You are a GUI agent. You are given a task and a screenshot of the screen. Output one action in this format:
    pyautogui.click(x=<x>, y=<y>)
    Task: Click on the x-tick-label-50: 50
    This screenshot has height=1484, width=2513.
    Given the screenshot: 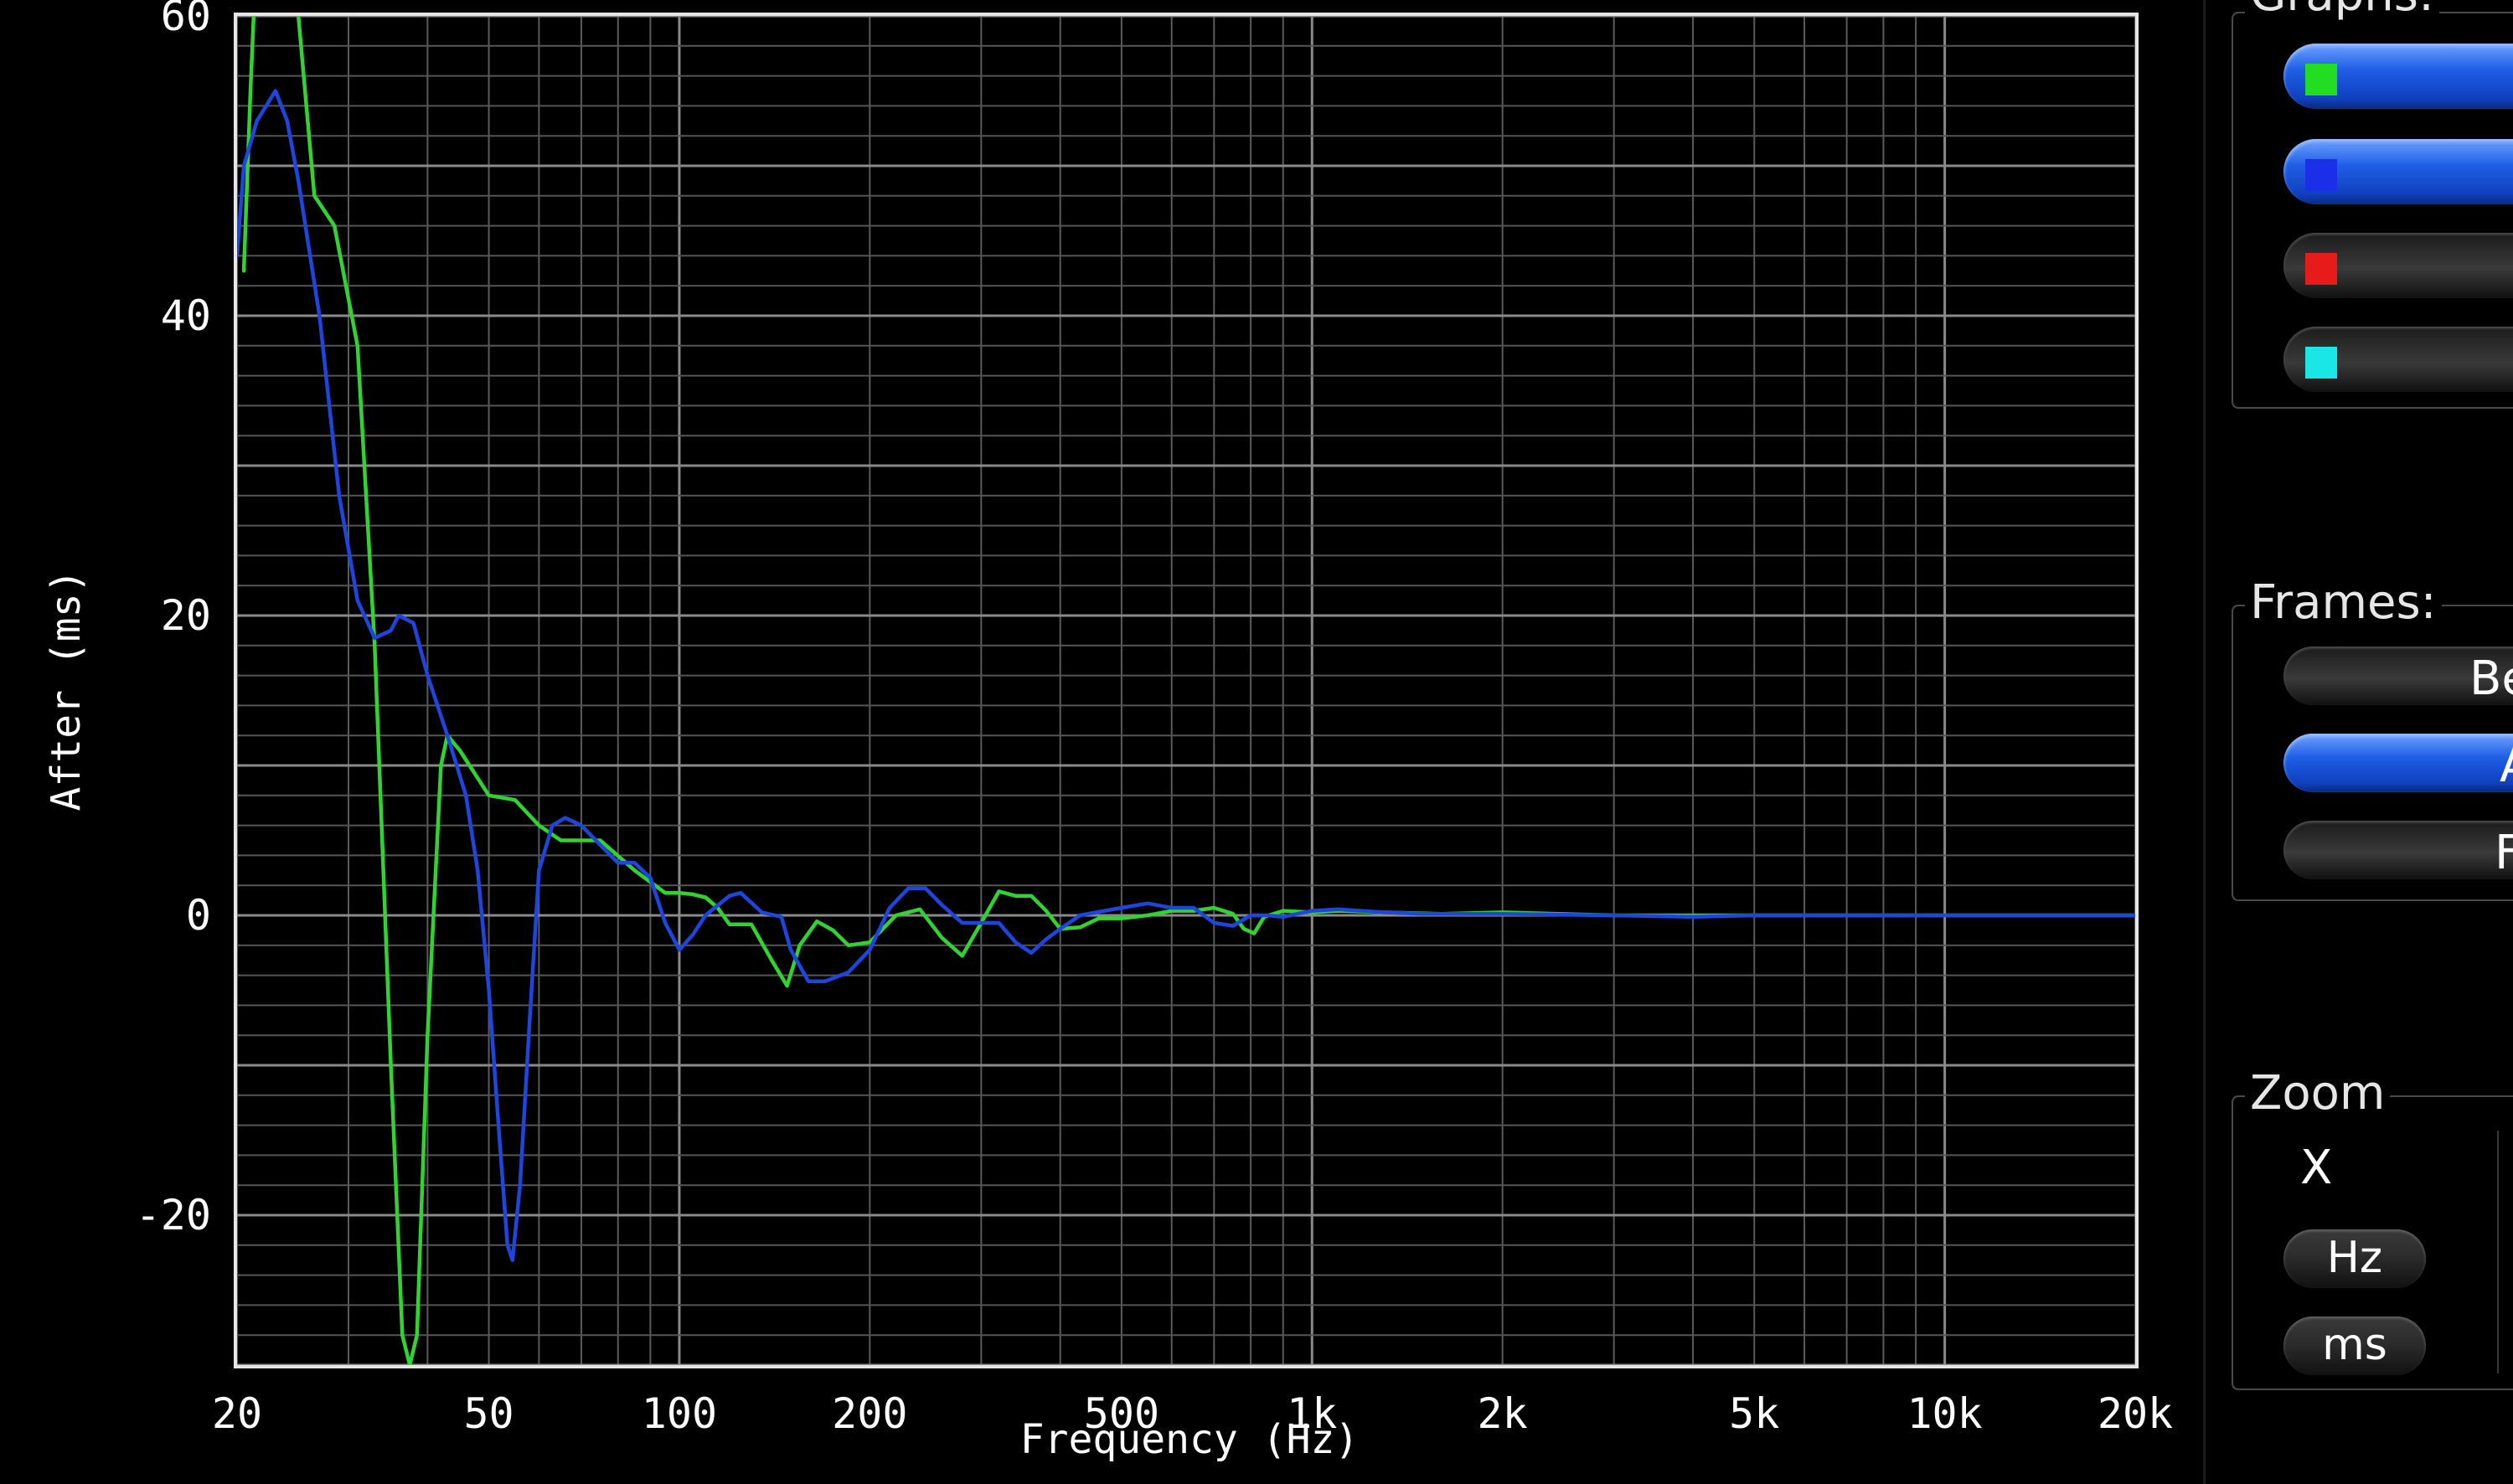 What is the action you would take?
    pyautogui.click(x=488, y=1413)
    